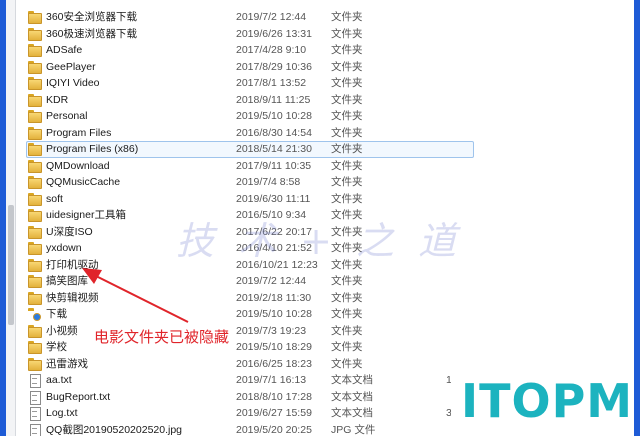 This screenshot has width=640, height=436. Describe the element at coordinates (274, 165) in the screenshot. I see `file-date: 2017/9/11 10:35` at that location.